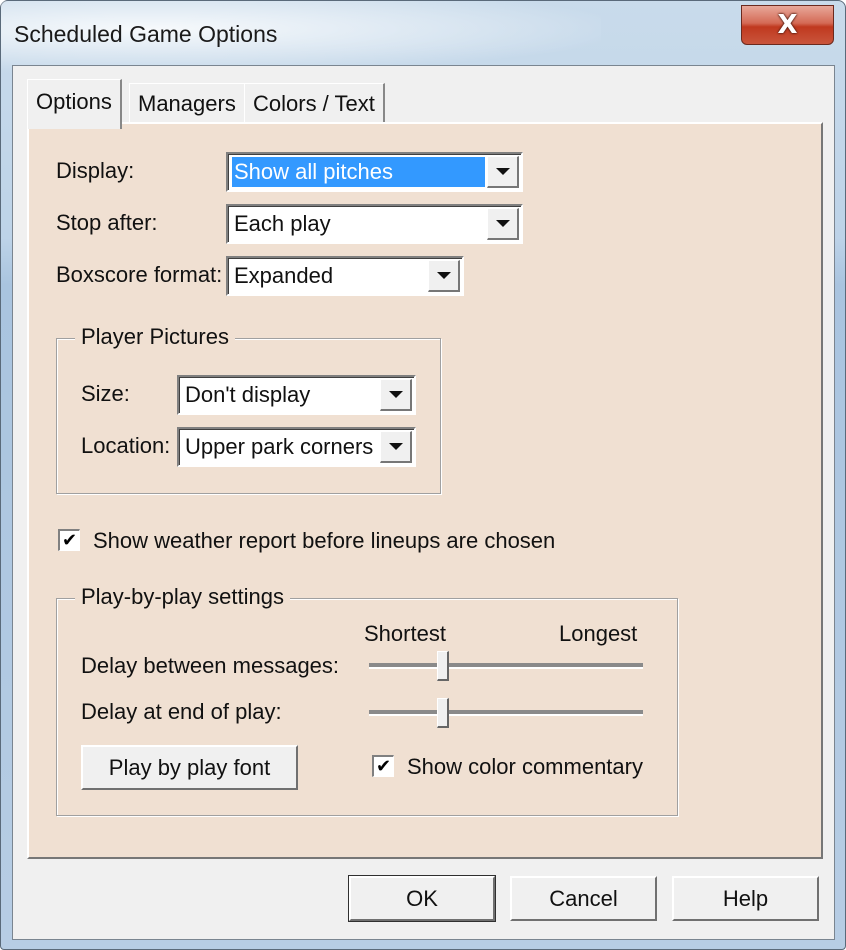 The height and width of the screenshot is (950, 846). What do you see at coordinates (189, 767) in the screenshot?
I see `play-by-play-font-button: Play by play font` at bounding box center [189, 767].